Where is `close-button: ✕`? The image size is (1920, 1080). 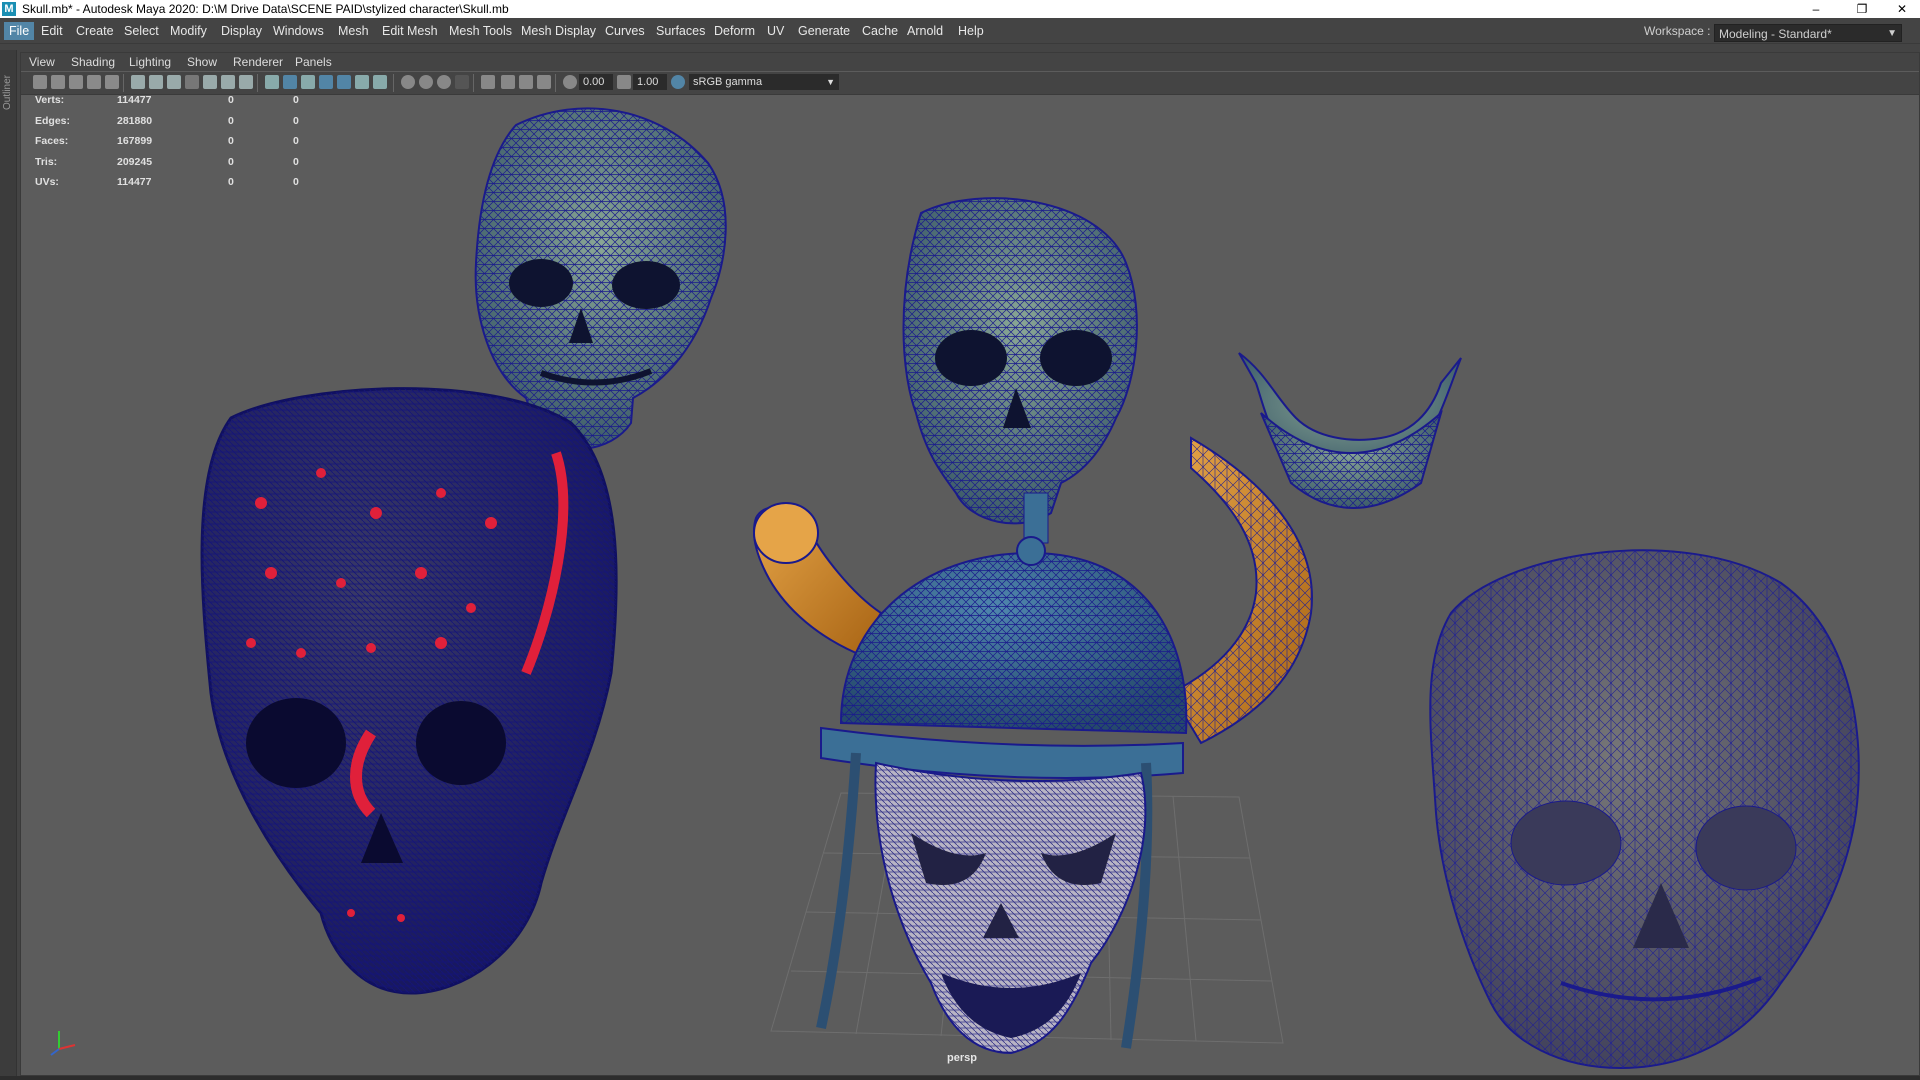 close-button: ✕ is located at coordinates (1902, 9).